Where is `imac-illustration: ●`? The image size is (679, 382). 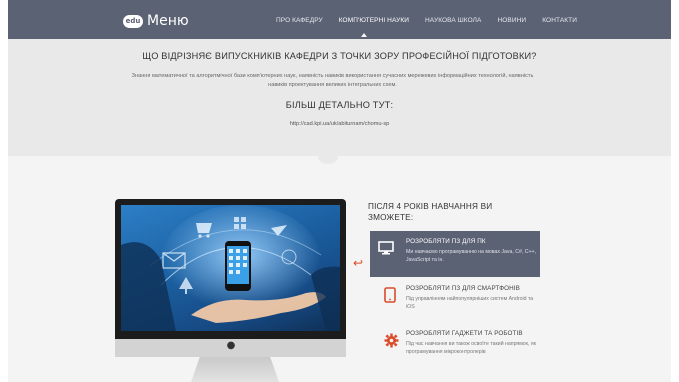 imac-illustration: ● is located at coordinates (230, 278).